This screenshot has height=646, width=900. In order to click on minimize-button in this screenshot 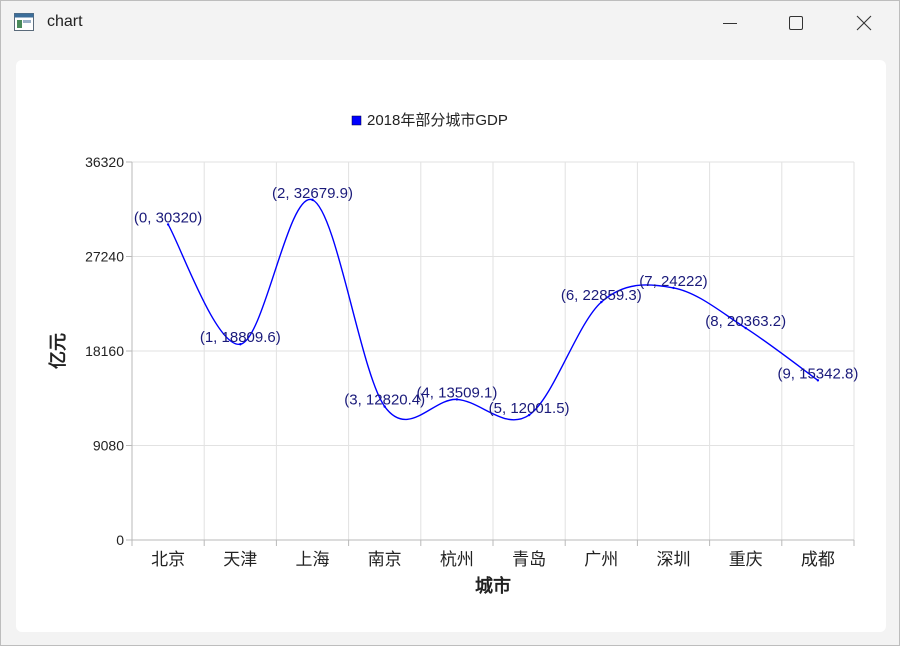, I will do `click(730, 23)`.